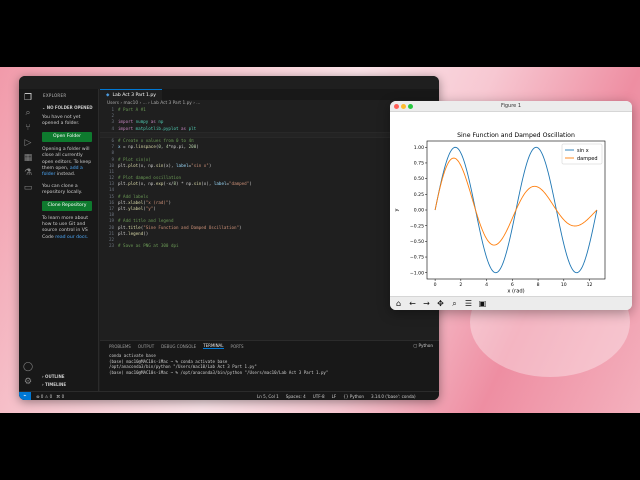  Describe the element at coordinates (515, 292) in the screenshot. I see `x-axis-label: x (rad)` at that location.